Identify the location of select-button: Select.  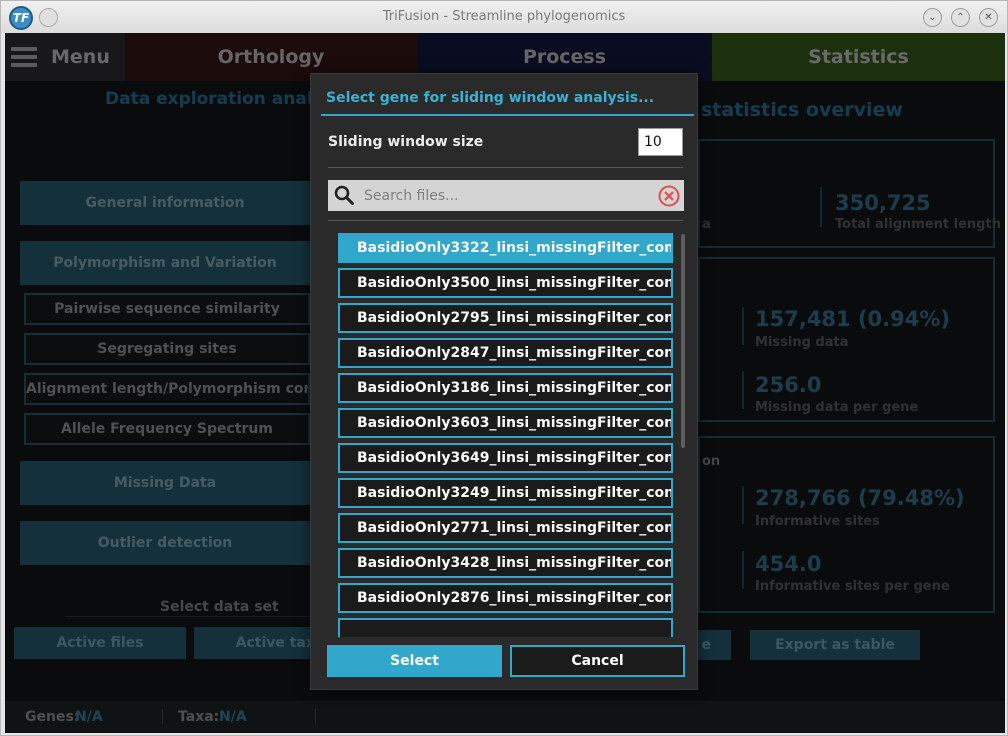
(414, 661).